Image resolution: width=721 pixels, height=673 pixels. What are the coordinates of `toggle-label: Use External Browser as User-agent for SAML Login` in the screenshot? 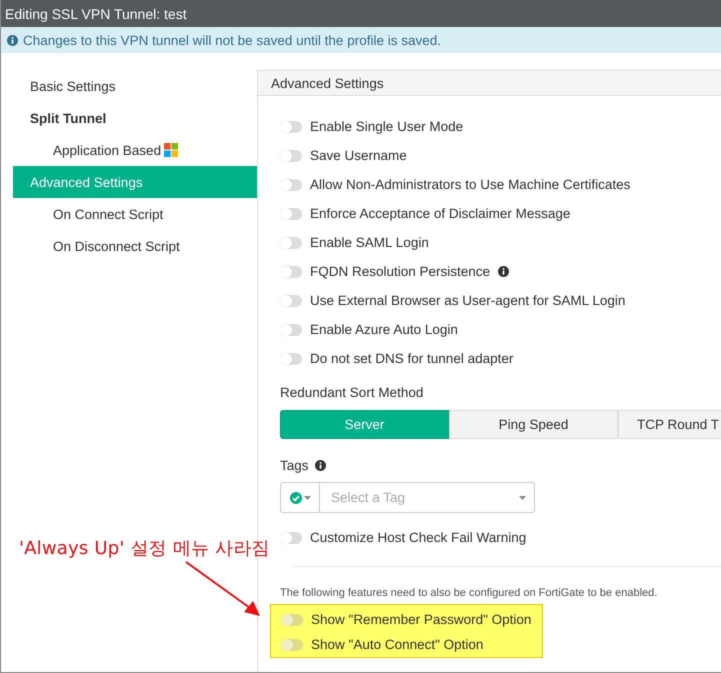 It's located at (468, 300).